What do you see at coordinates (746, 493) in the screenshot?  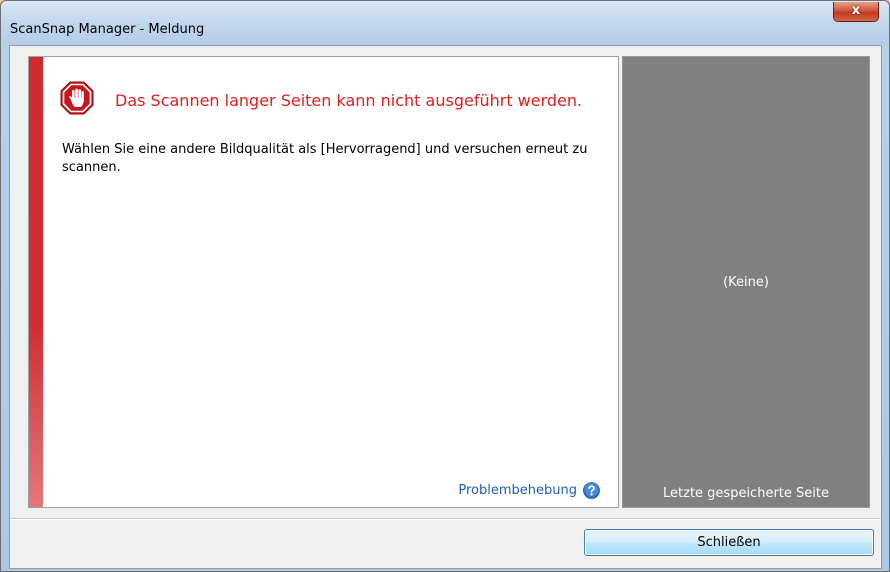 I see `preview-caption: Letzte gespeicherte Seite` at bounding box center [746, 493].